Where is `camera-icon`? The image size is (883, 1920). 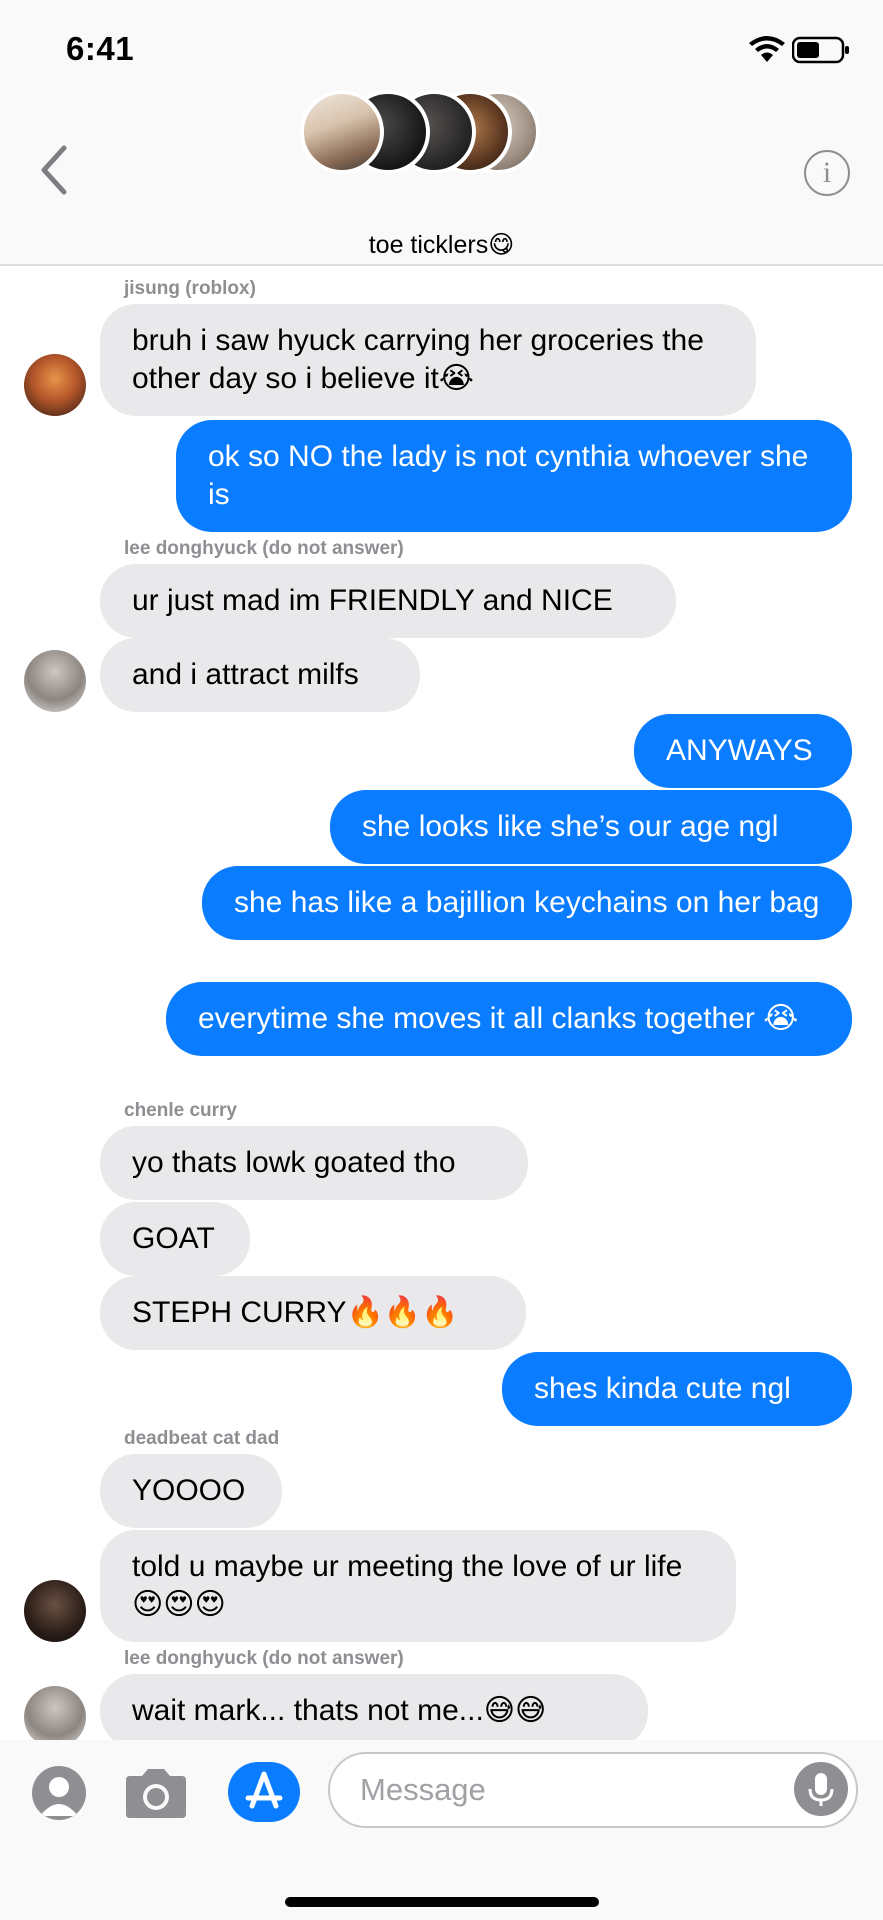
camera-icon is located at coordinates (156, 1793).